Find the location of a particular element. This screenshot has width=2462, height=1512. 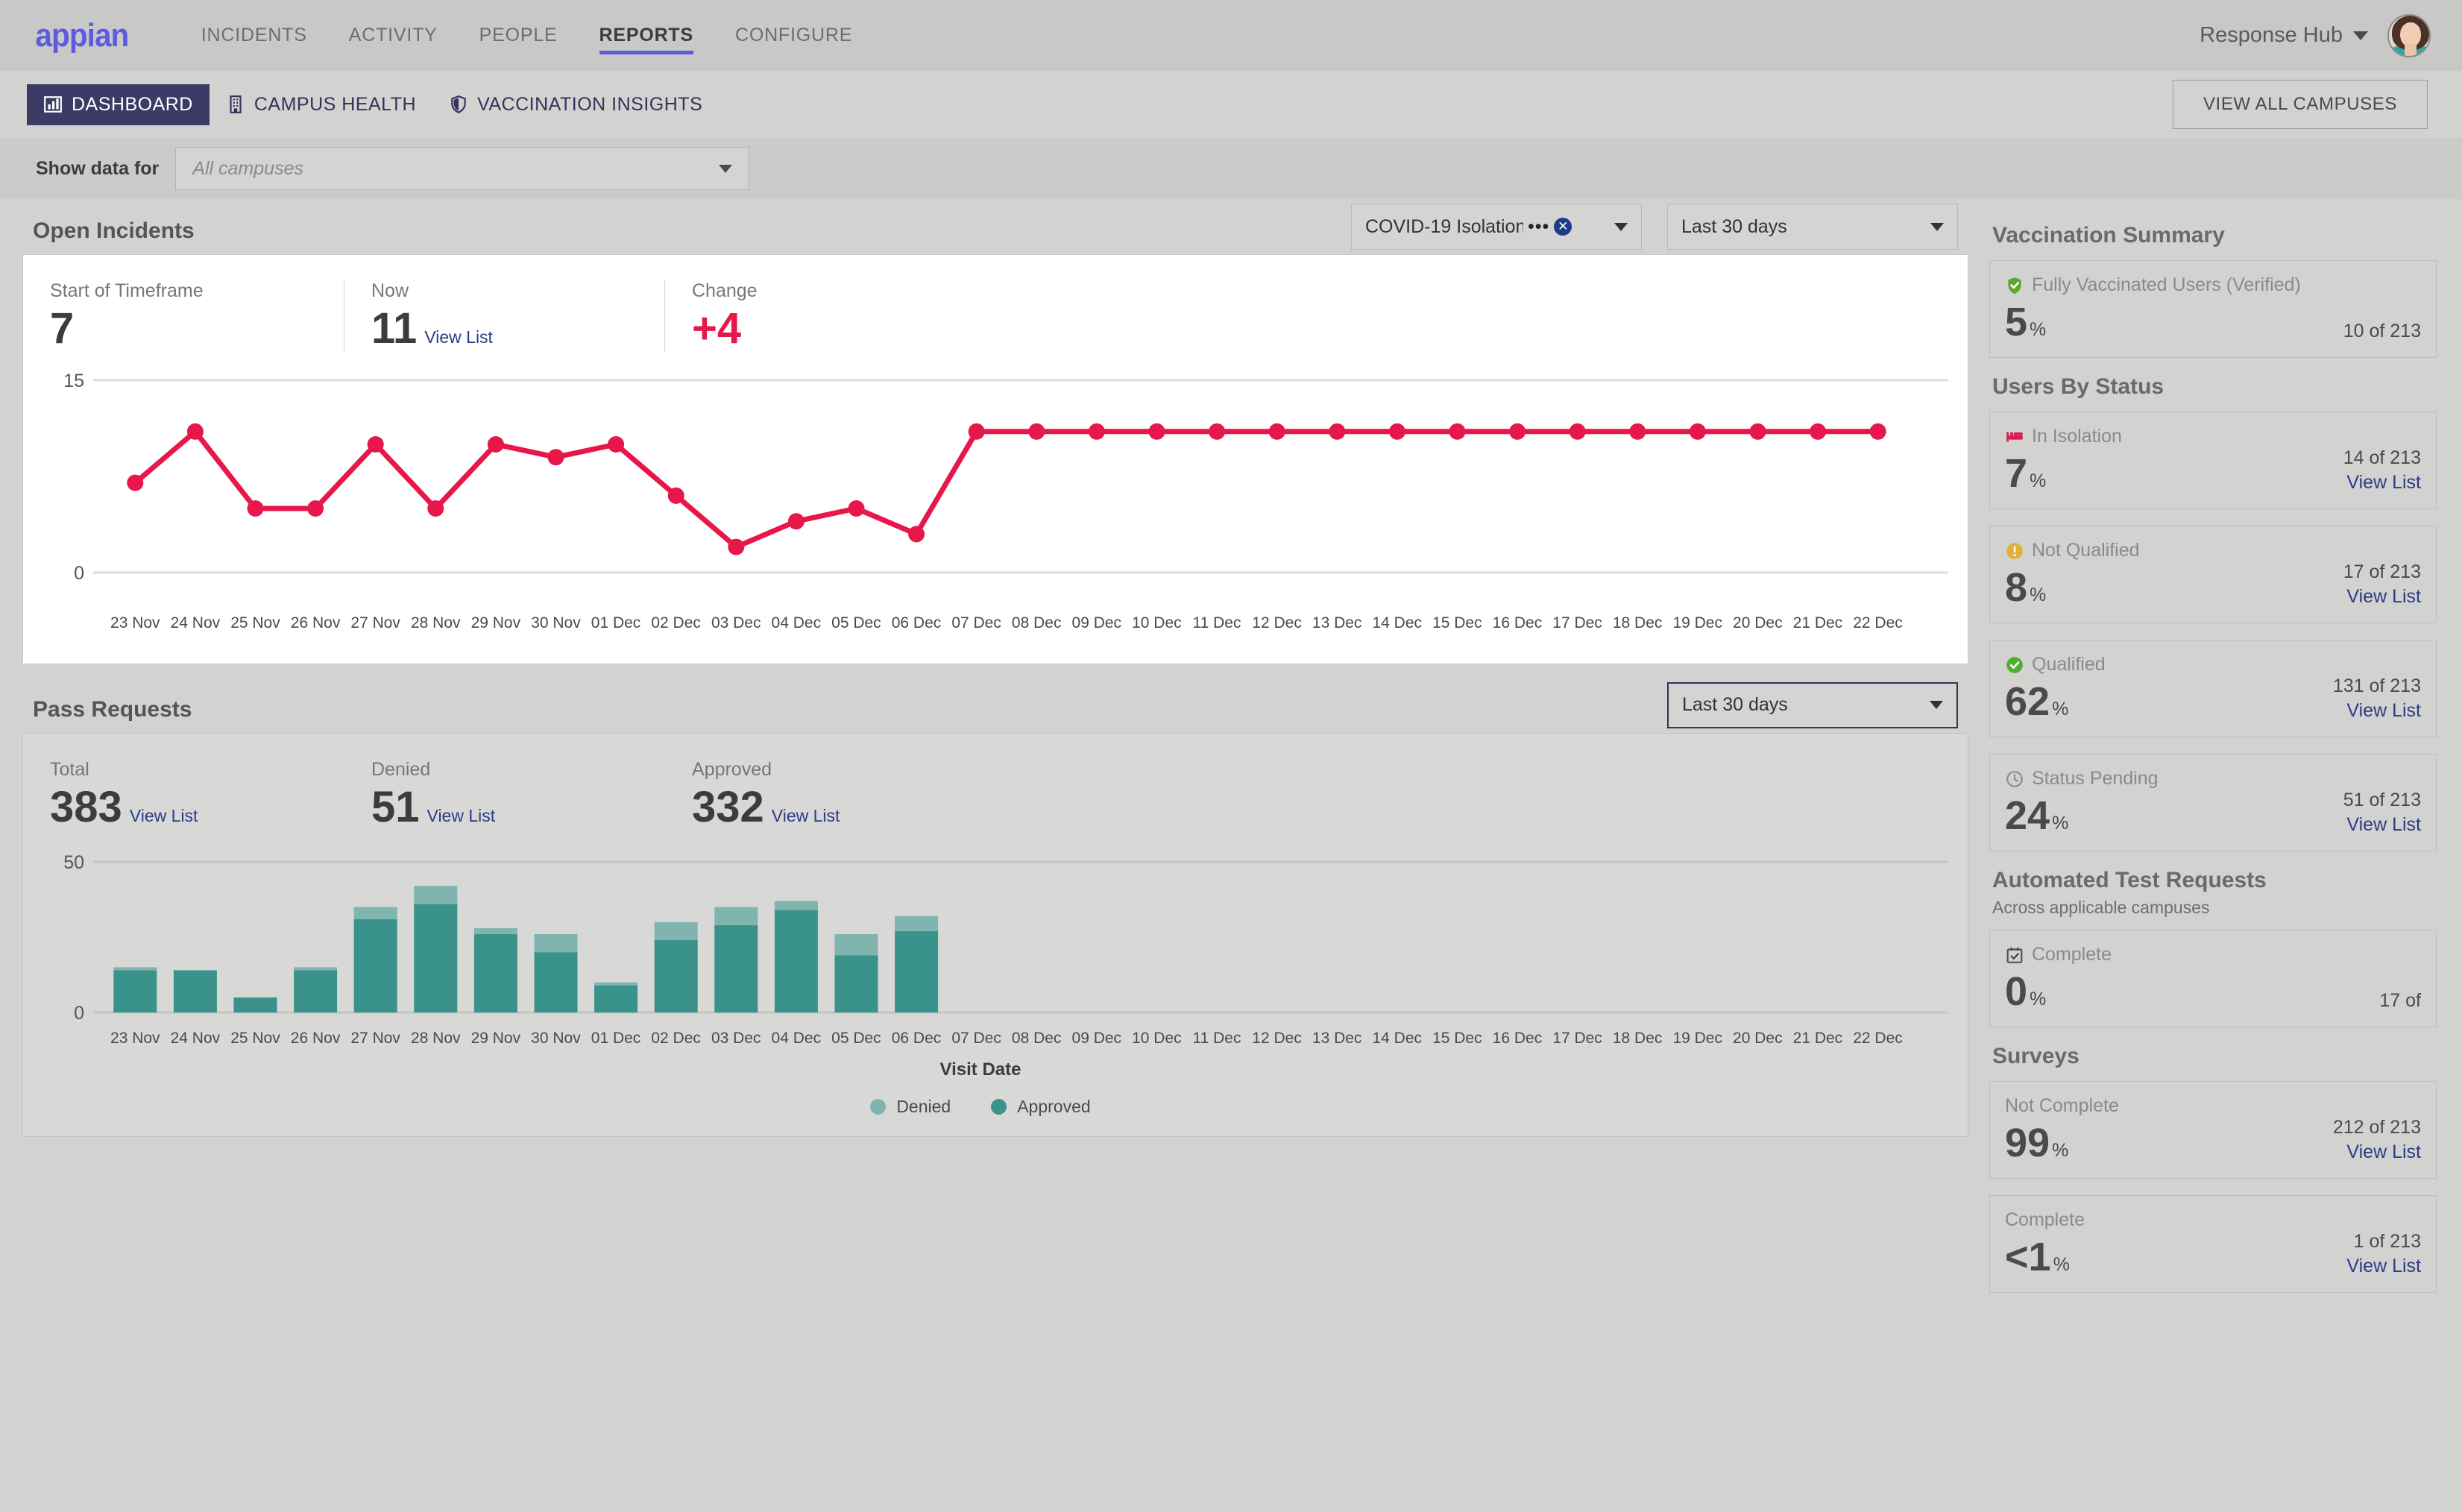

stat-card-right: 212 of 213 View List is located at coordinates (2377, 1140).